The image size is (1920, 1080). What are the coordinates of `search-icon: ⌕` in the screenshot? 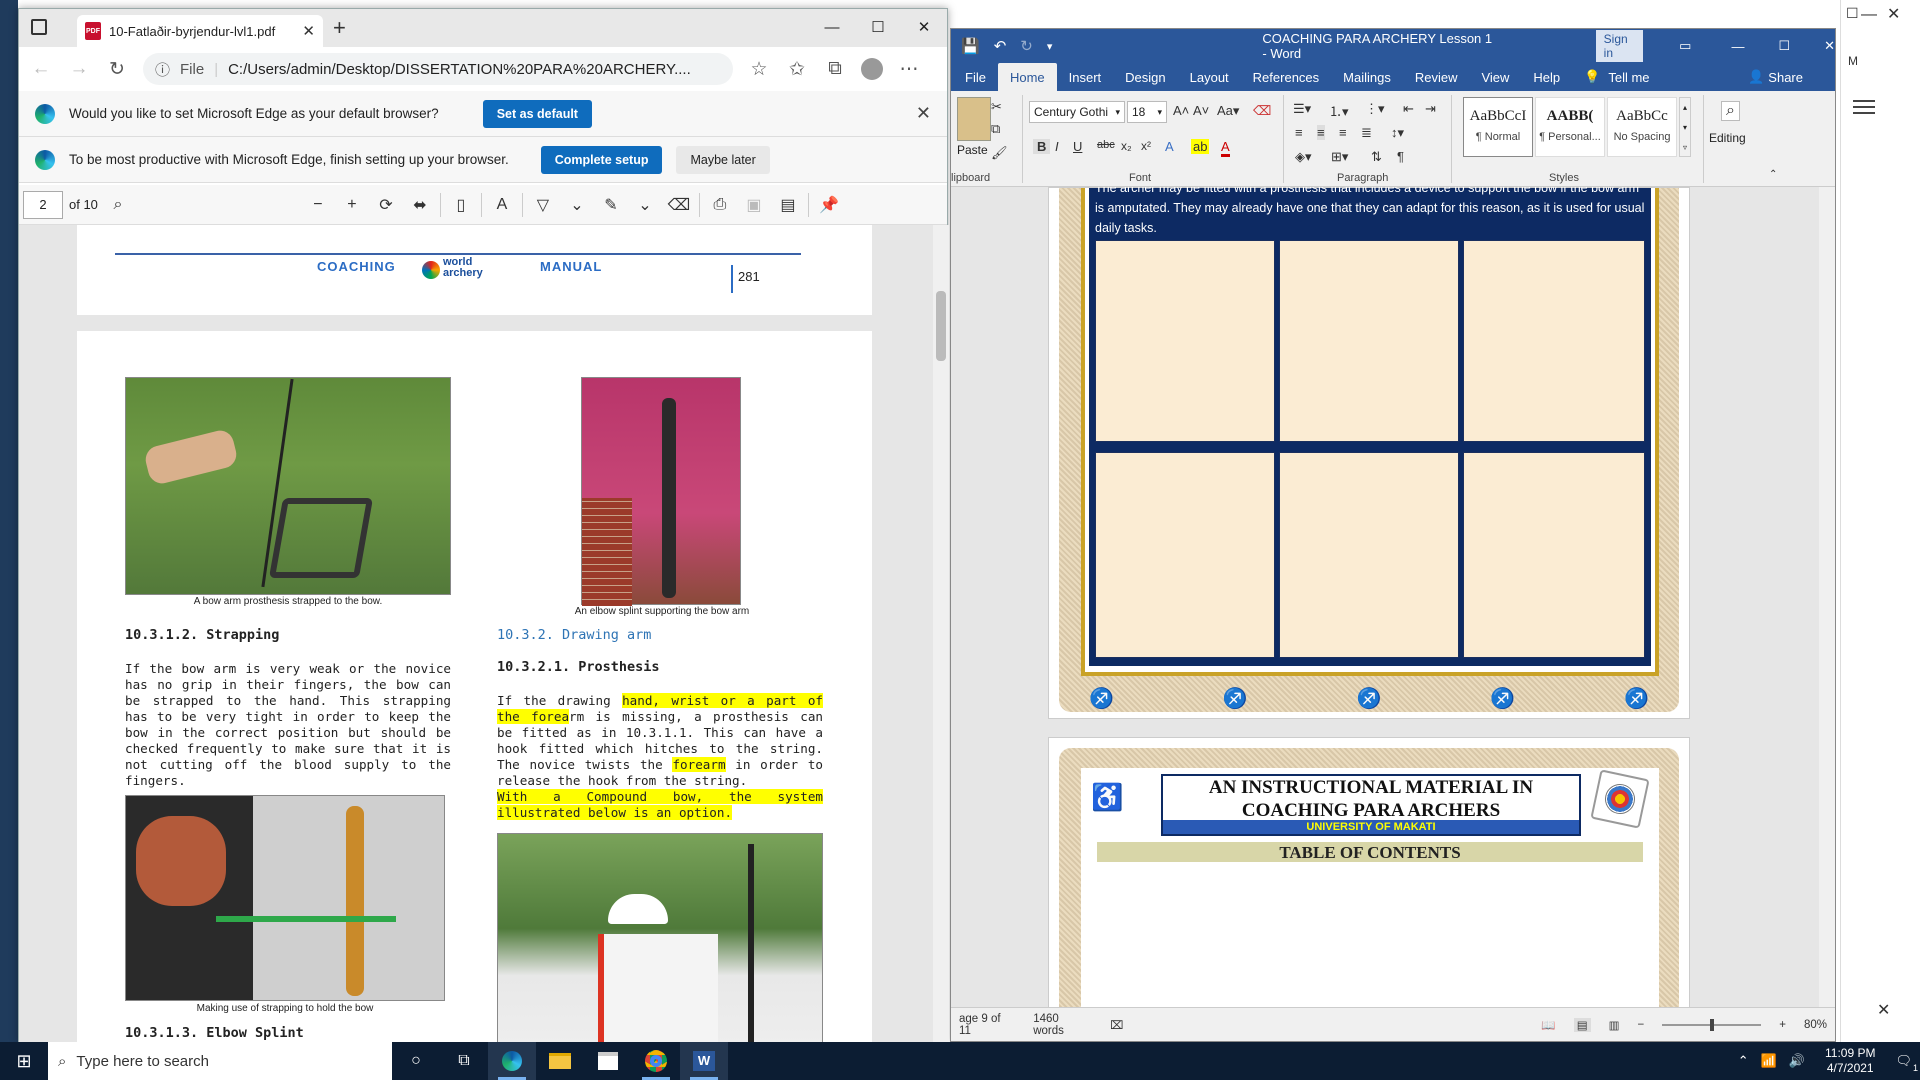 It's located at (118, 205).